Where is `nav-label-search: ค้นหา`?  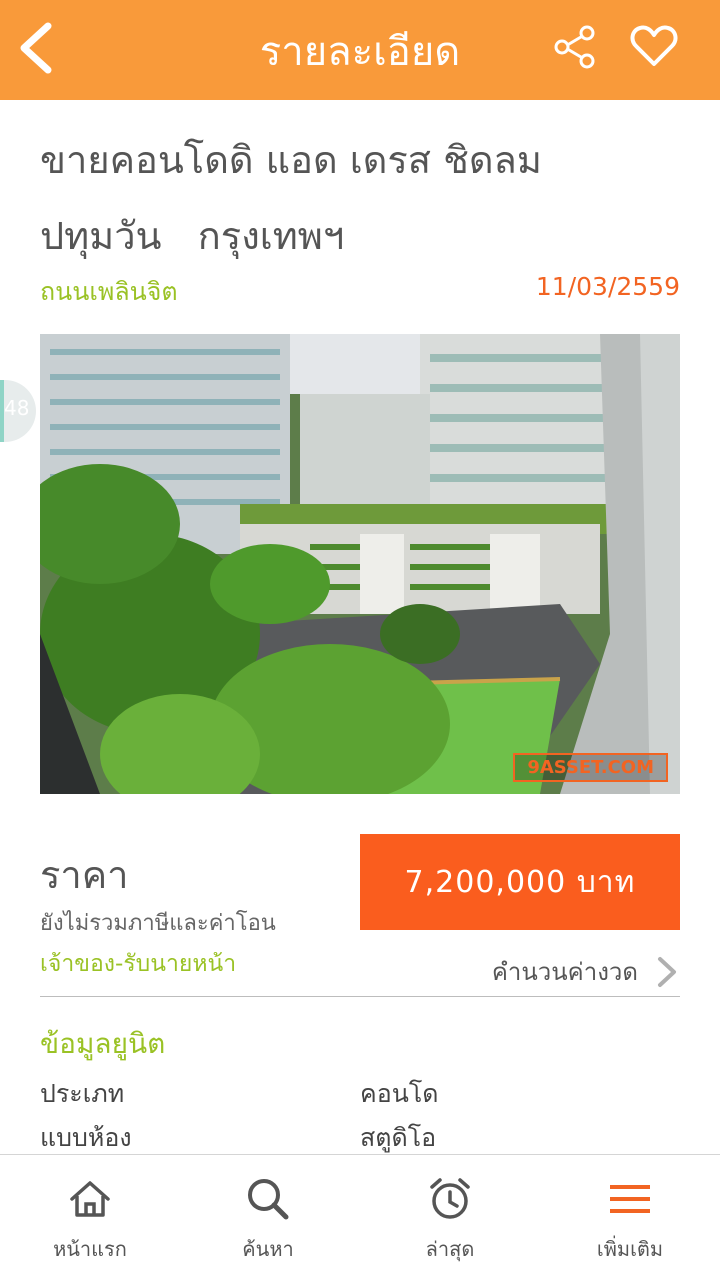 nav-label-search: ค้นหา is located at coordinates (268, 1249).